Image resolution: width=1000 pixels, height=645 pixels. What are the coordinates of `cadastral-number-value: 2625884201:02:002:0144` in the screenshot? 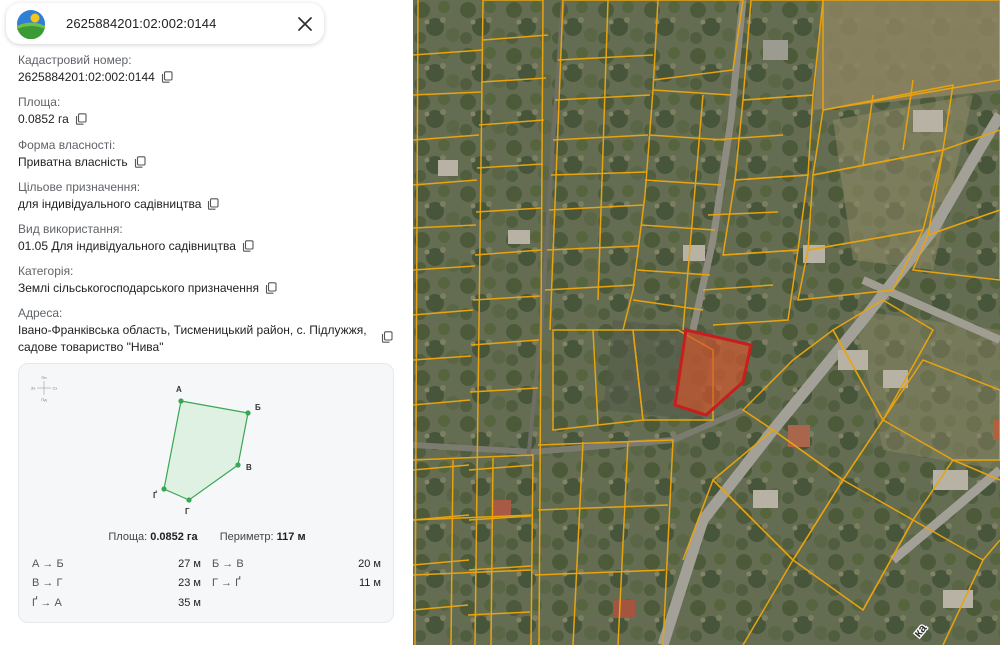 It's located at (86, 77).